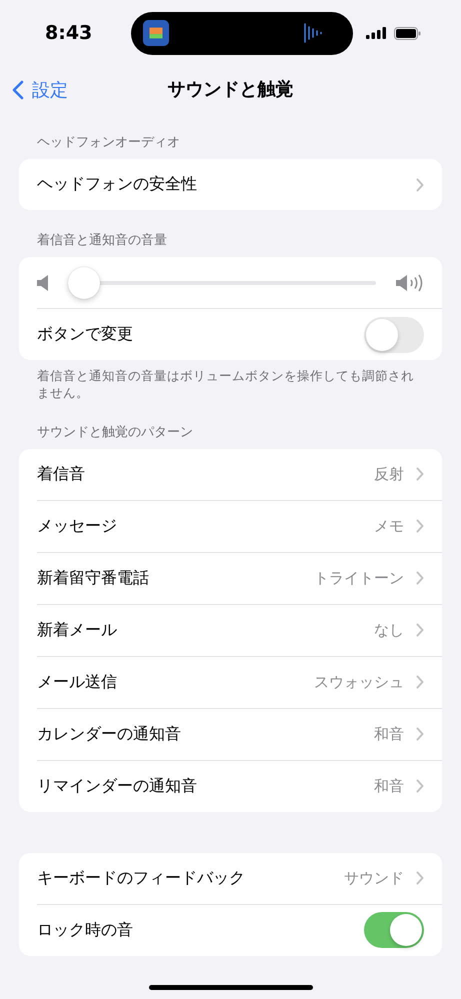  I want to click on chevron-left-icon, so click(18, 90).